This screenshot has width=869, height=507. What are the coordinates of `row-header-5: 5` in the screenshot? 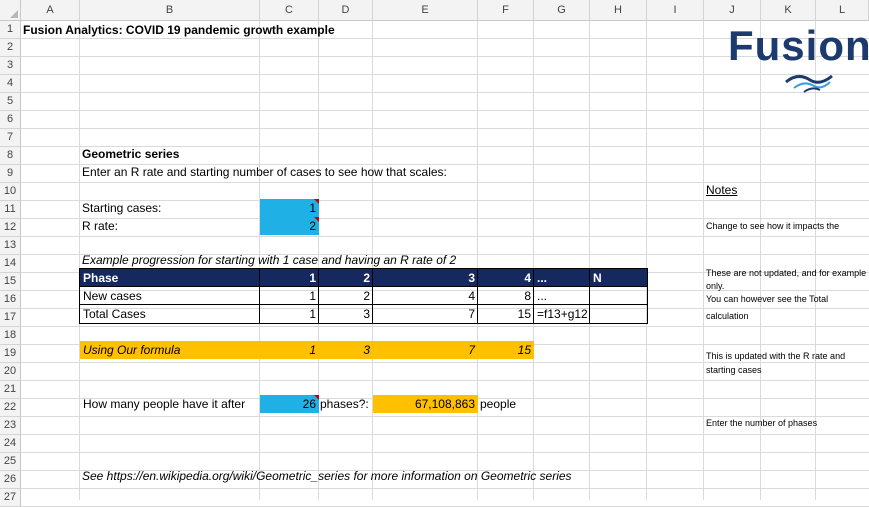 It's located at (10, 102).